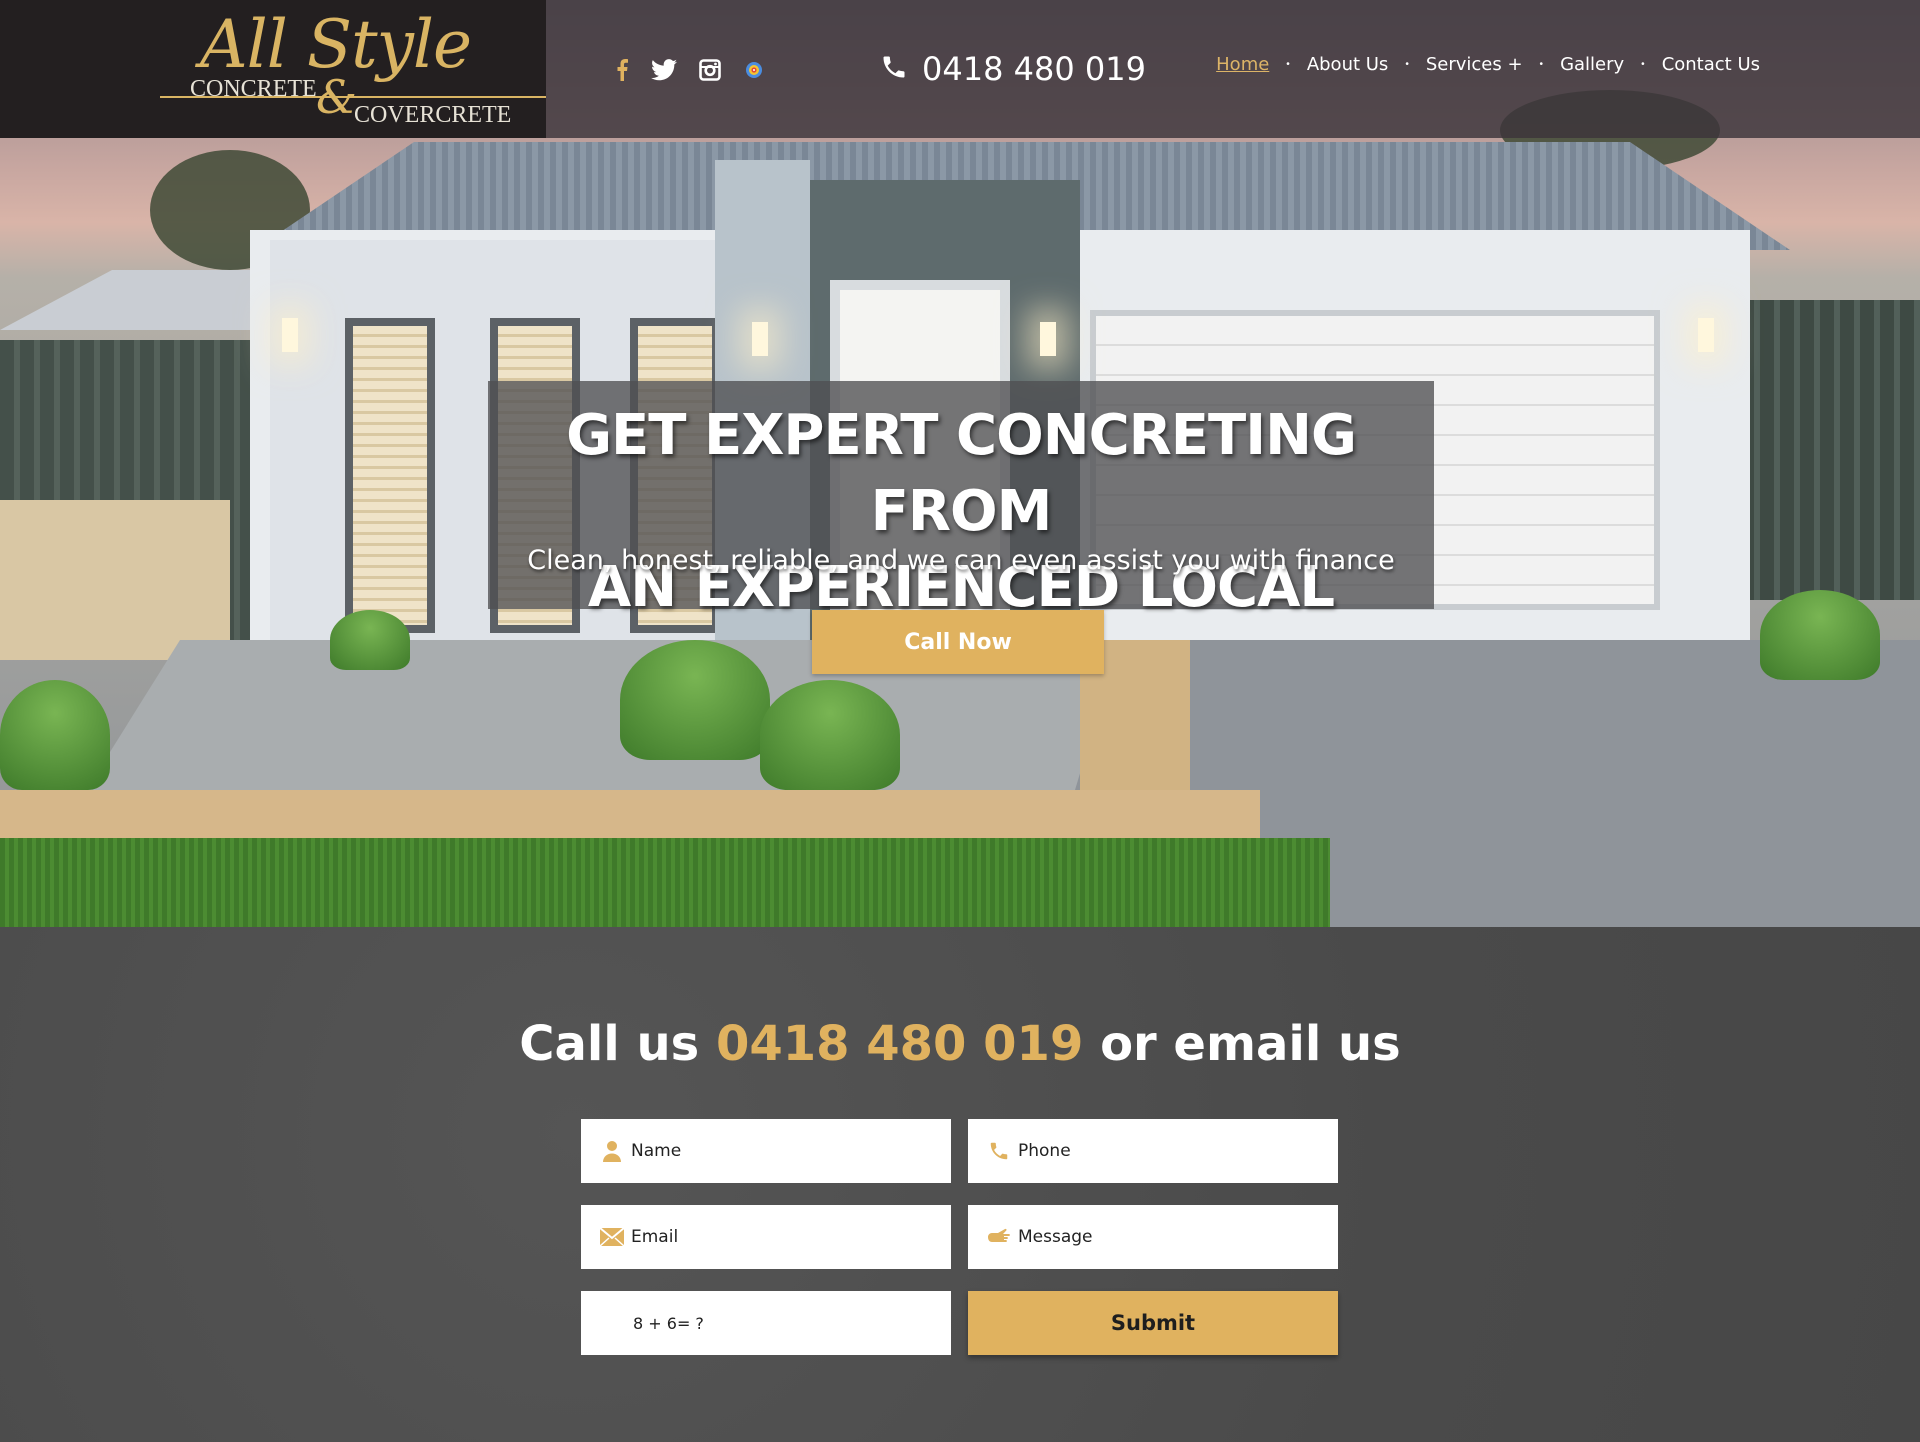  Describe the element at coordinates (433, 115) in the screenshot. I see `logo-text-covercrete: COVERCRETE` at that location.